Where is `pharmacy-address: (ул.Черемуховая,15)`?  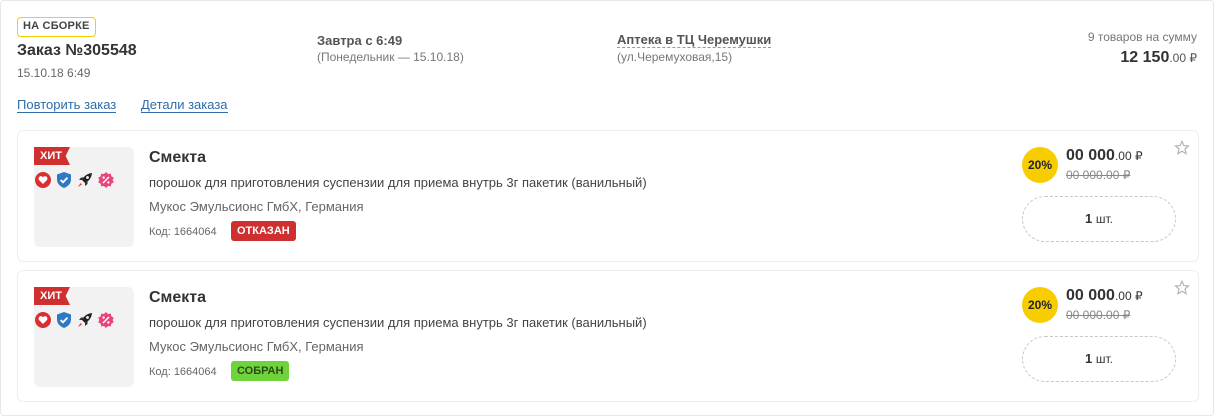 pharmacy-address: (ул.Черемуховая,15) is located at coordinates (675, 57).